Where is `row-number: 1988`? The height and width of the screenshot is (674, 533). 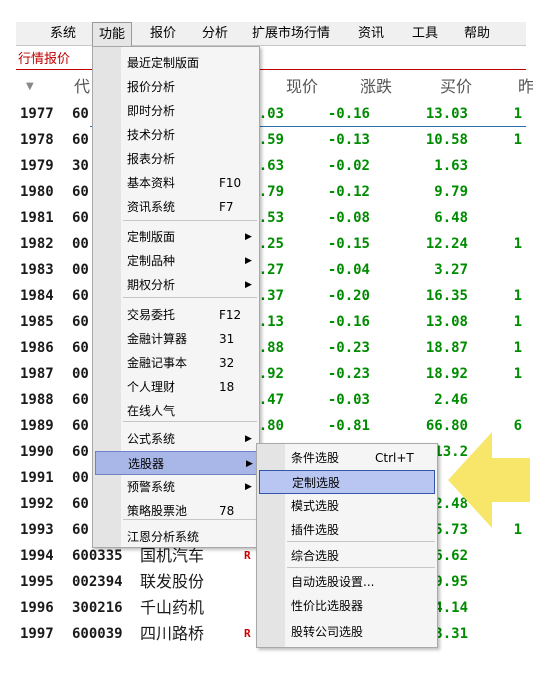
row-number: 1988 is located at coordinates (37, 400).